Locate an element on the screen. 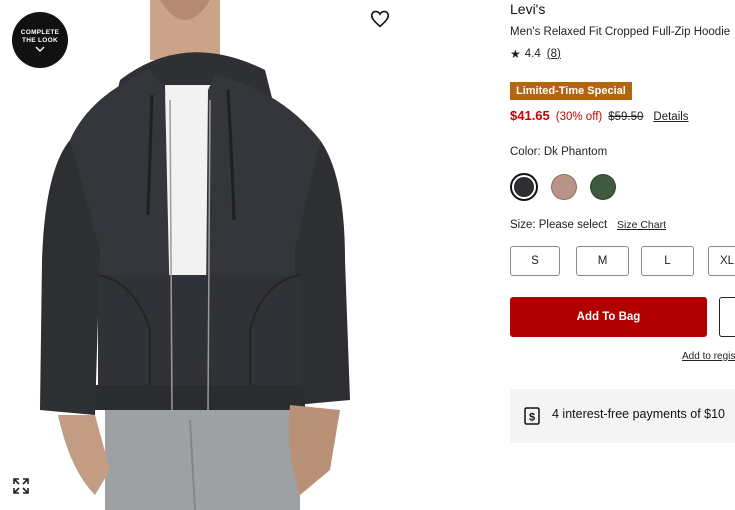 This screenshot has height=510, width=735. size-option-s: S is located at coordinates (535, 261).